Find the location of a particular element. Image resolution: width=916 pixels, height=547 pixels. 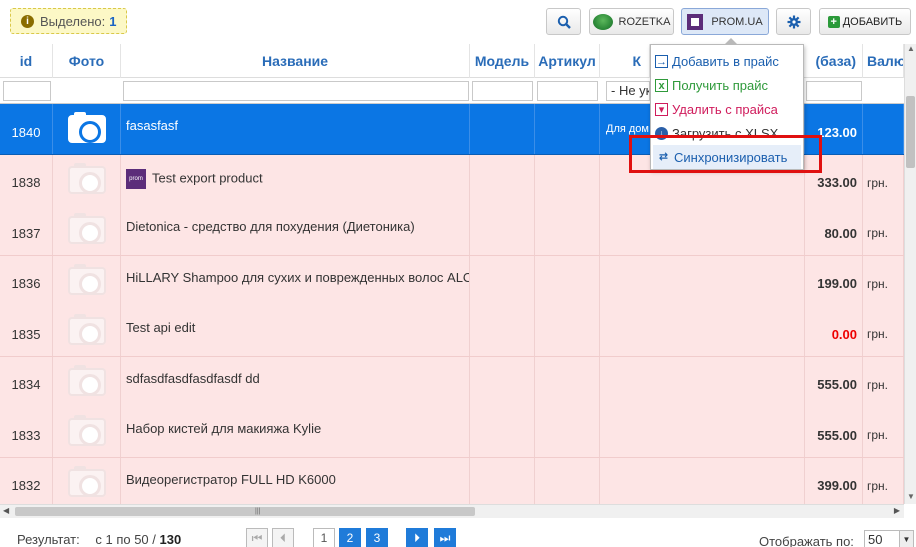

column-header-model: Модель is located at coordinates (502, 61).